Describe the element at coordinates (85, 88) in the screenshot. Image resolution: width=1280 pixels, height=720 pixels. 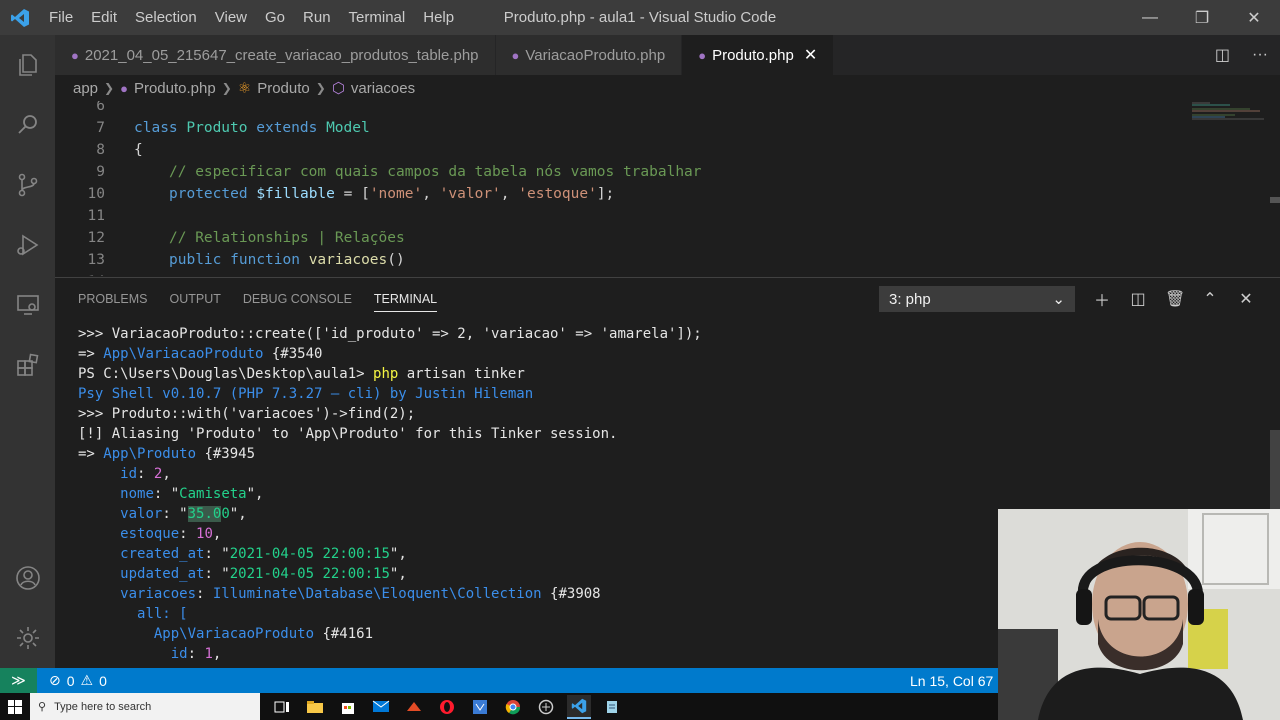
I see `breadcrumb-folder: app` at that location.